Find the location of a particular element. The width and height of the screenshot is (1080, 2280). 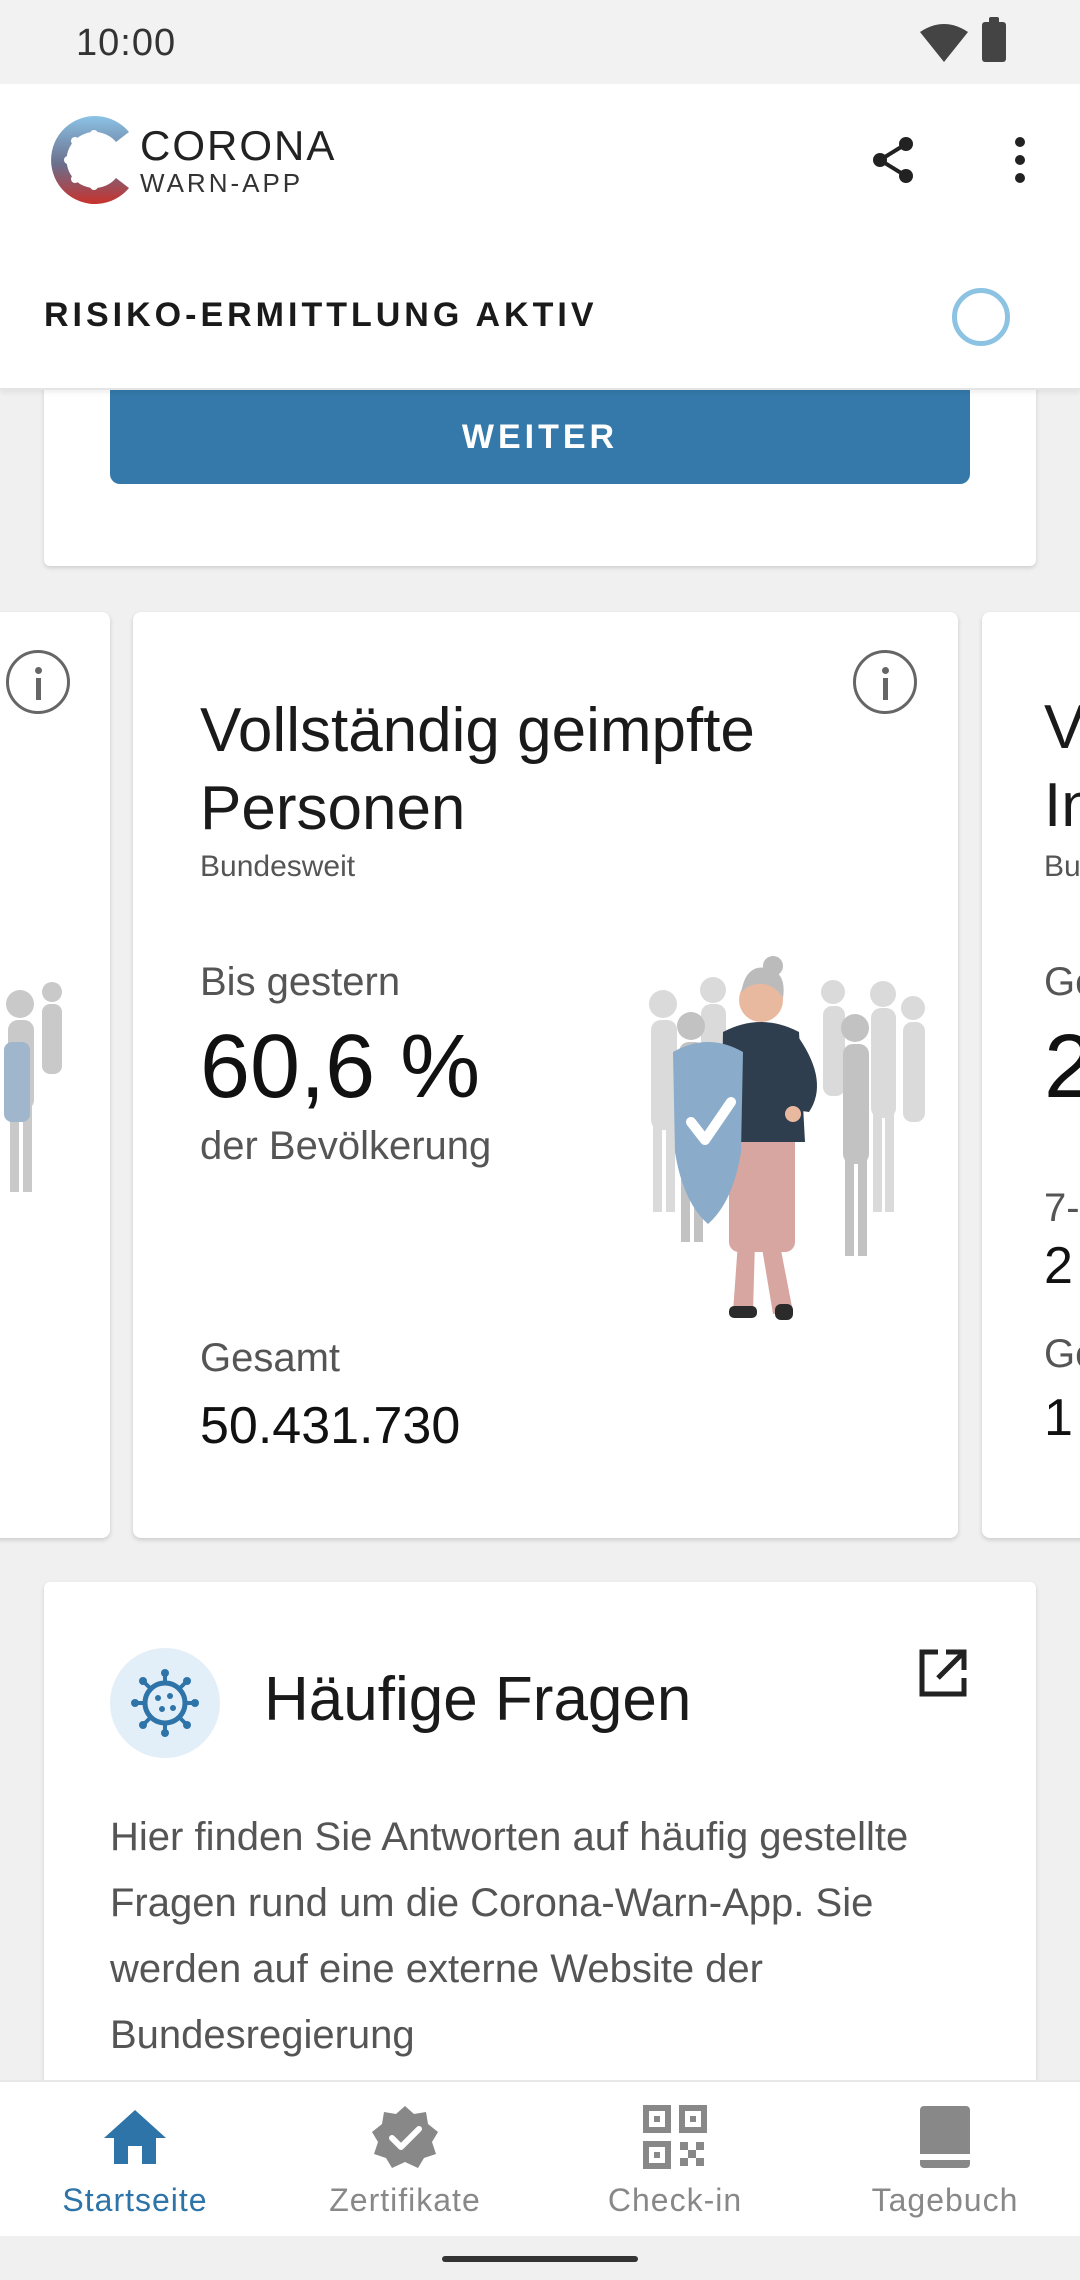

peek-line-d: Ge is located at coordinates (1062, 1354).